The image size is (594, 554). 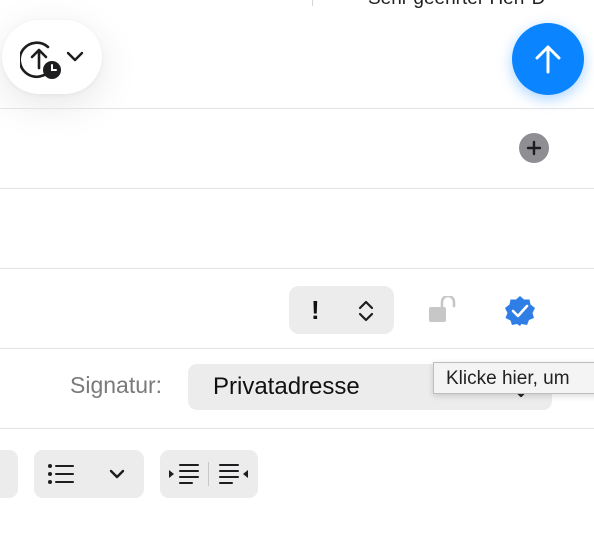 What do you see at coordinates (520, 311) in the screenshot?
I see `verified-badge-icon` at bounding box center [520, 311].